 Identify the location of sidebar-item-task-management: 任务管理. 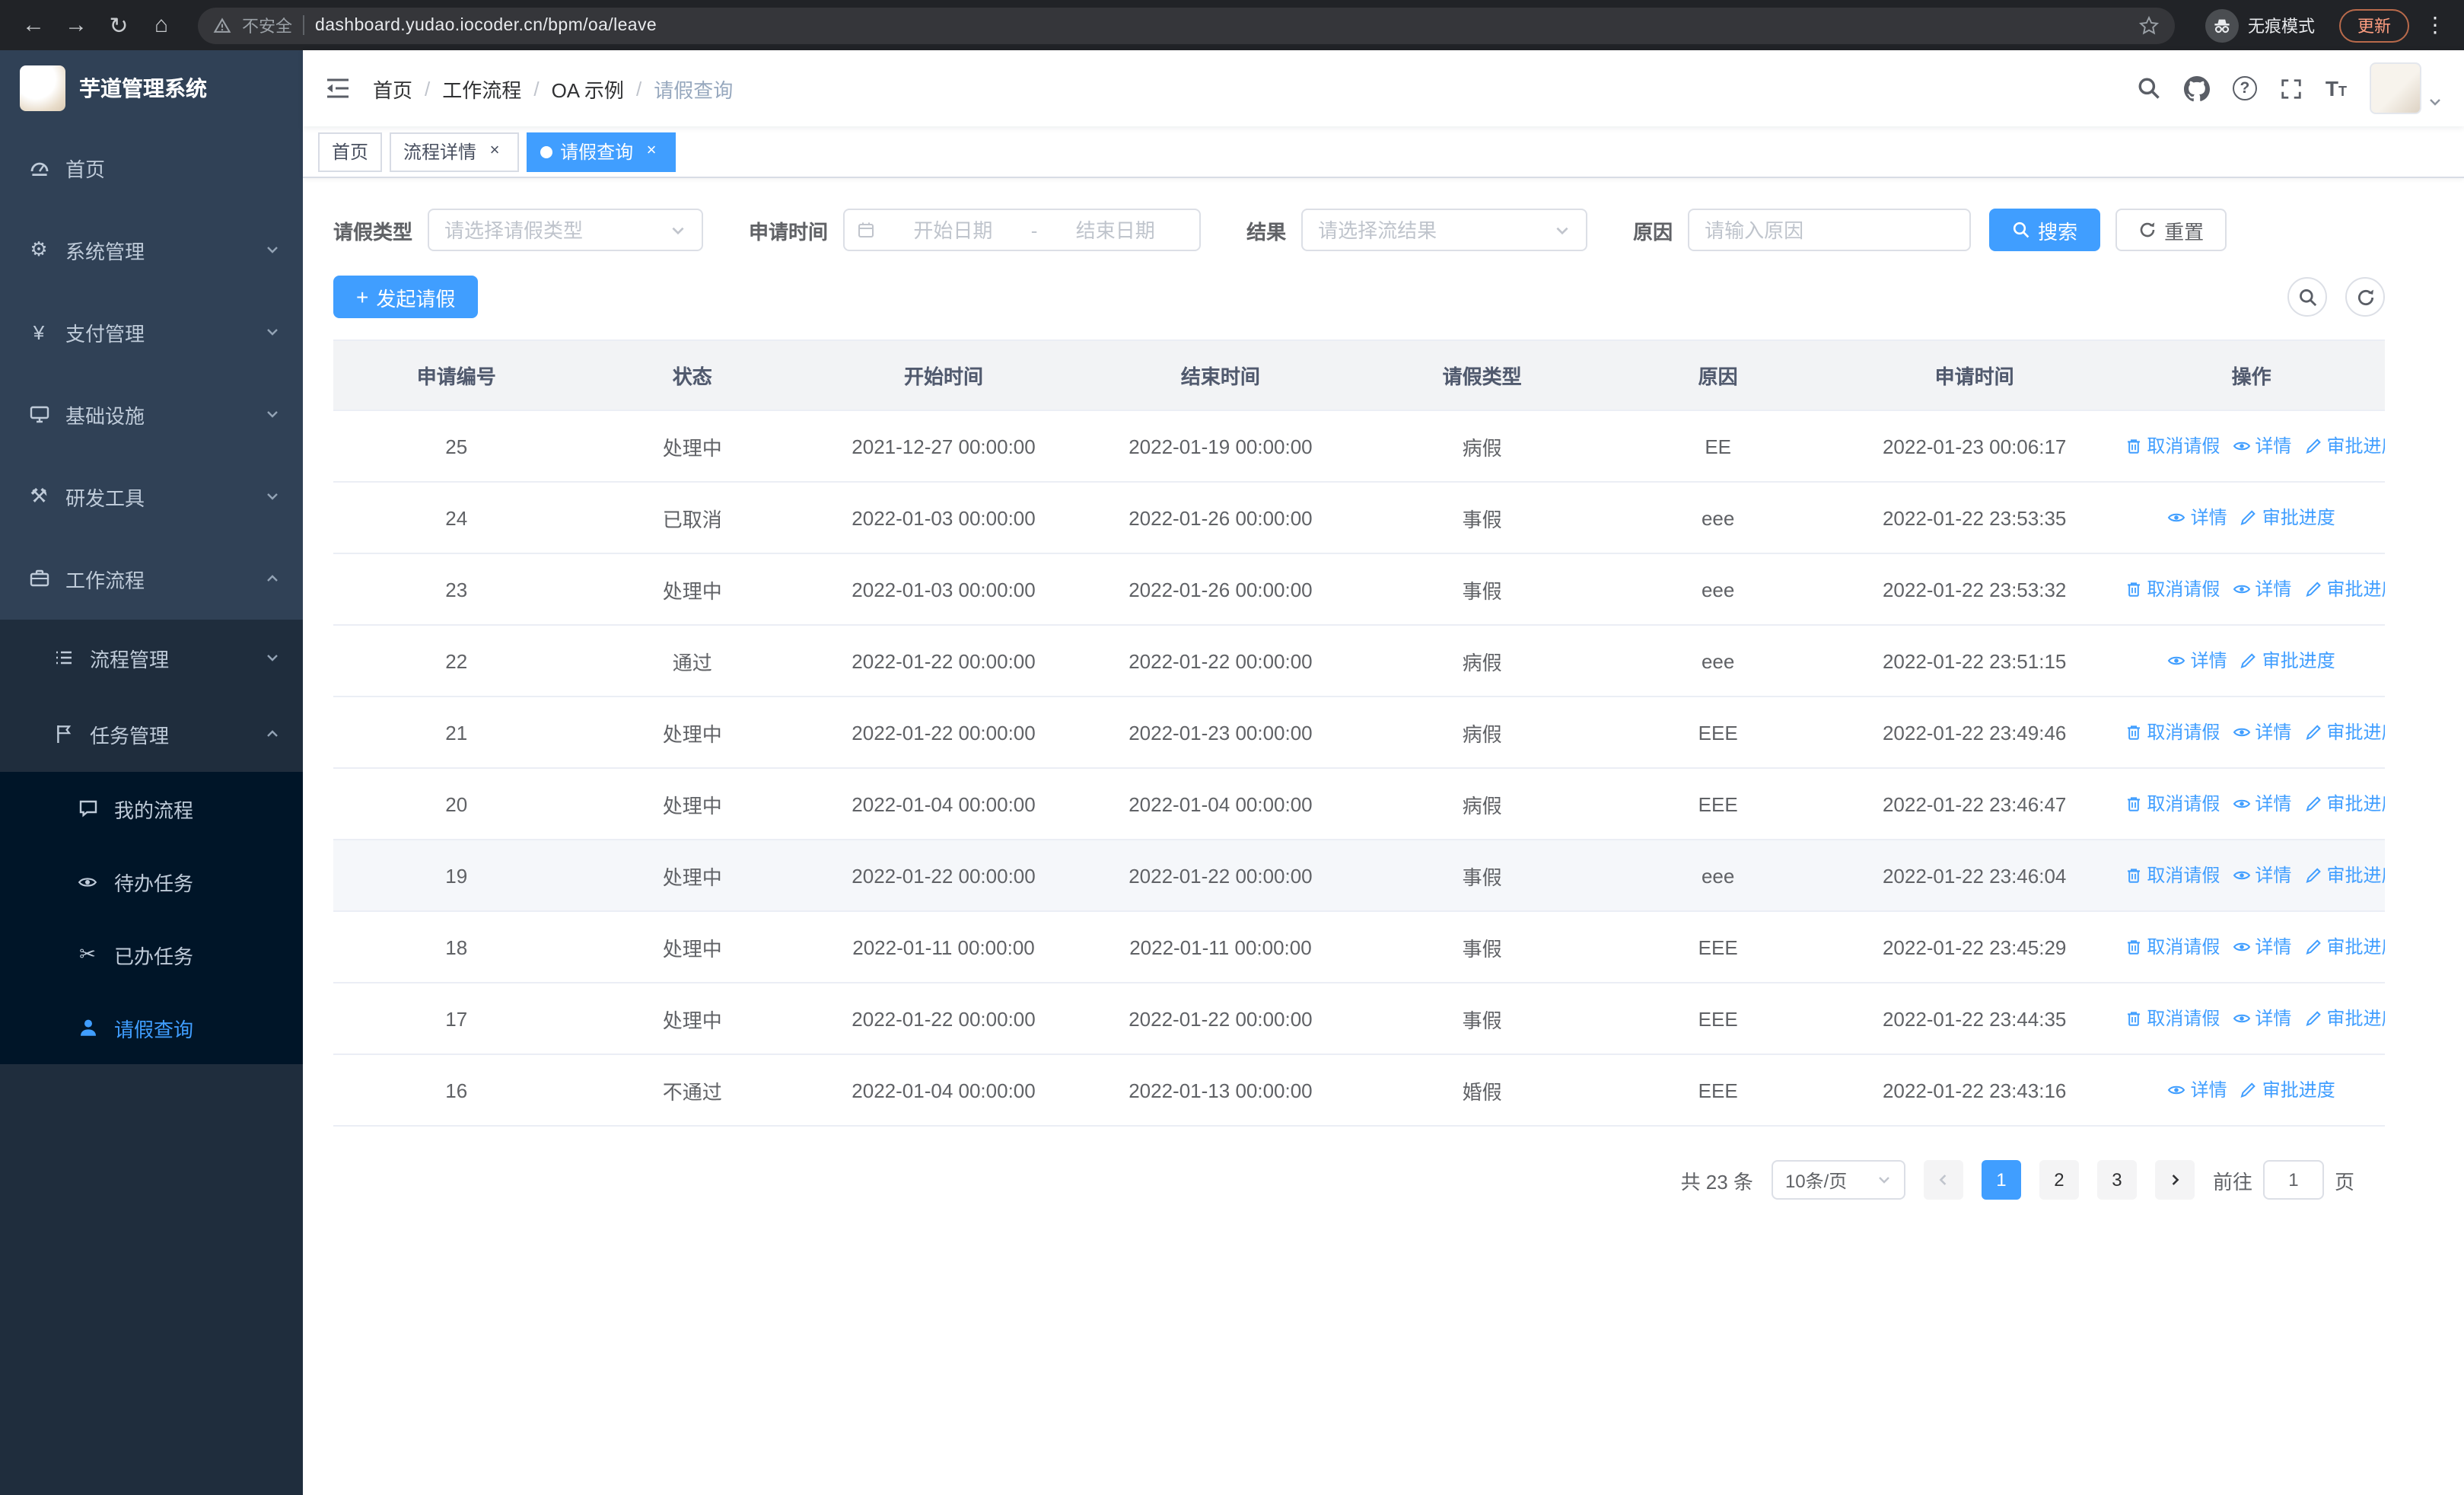
(151, 734).